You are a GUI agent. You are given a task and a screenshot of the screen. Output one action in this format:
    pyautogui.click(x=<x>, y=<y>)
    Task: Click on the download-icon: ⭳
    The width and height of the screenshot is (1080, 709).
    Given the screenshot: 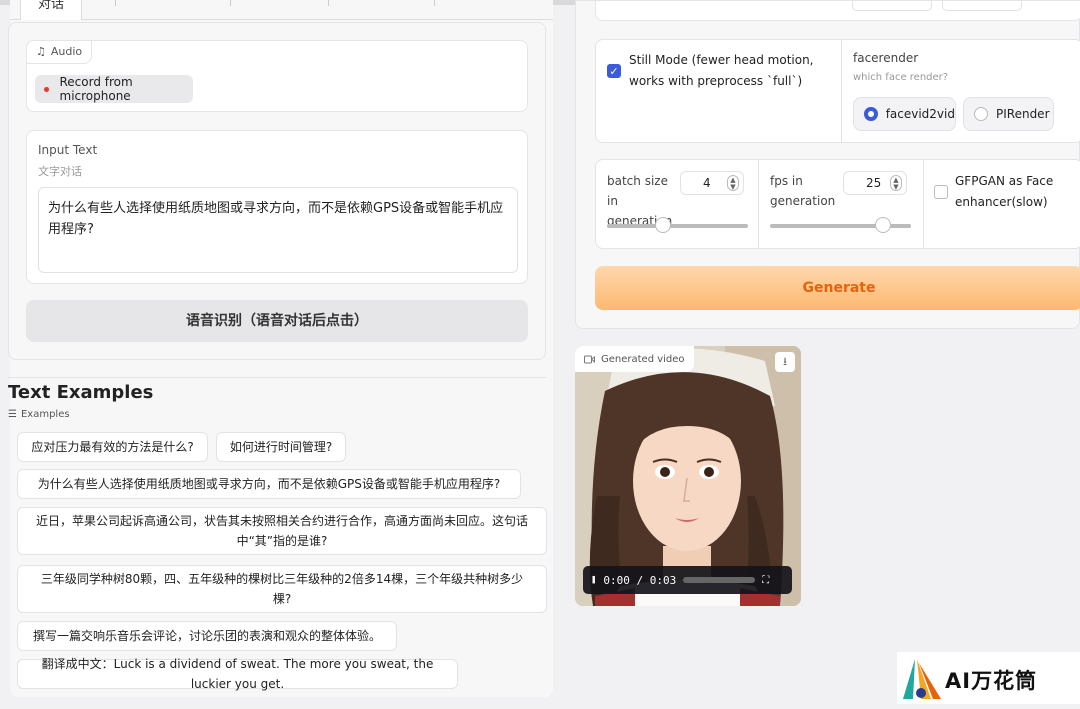 What is the action you would take?
    pyautogui.click(x=785, y=362)
    